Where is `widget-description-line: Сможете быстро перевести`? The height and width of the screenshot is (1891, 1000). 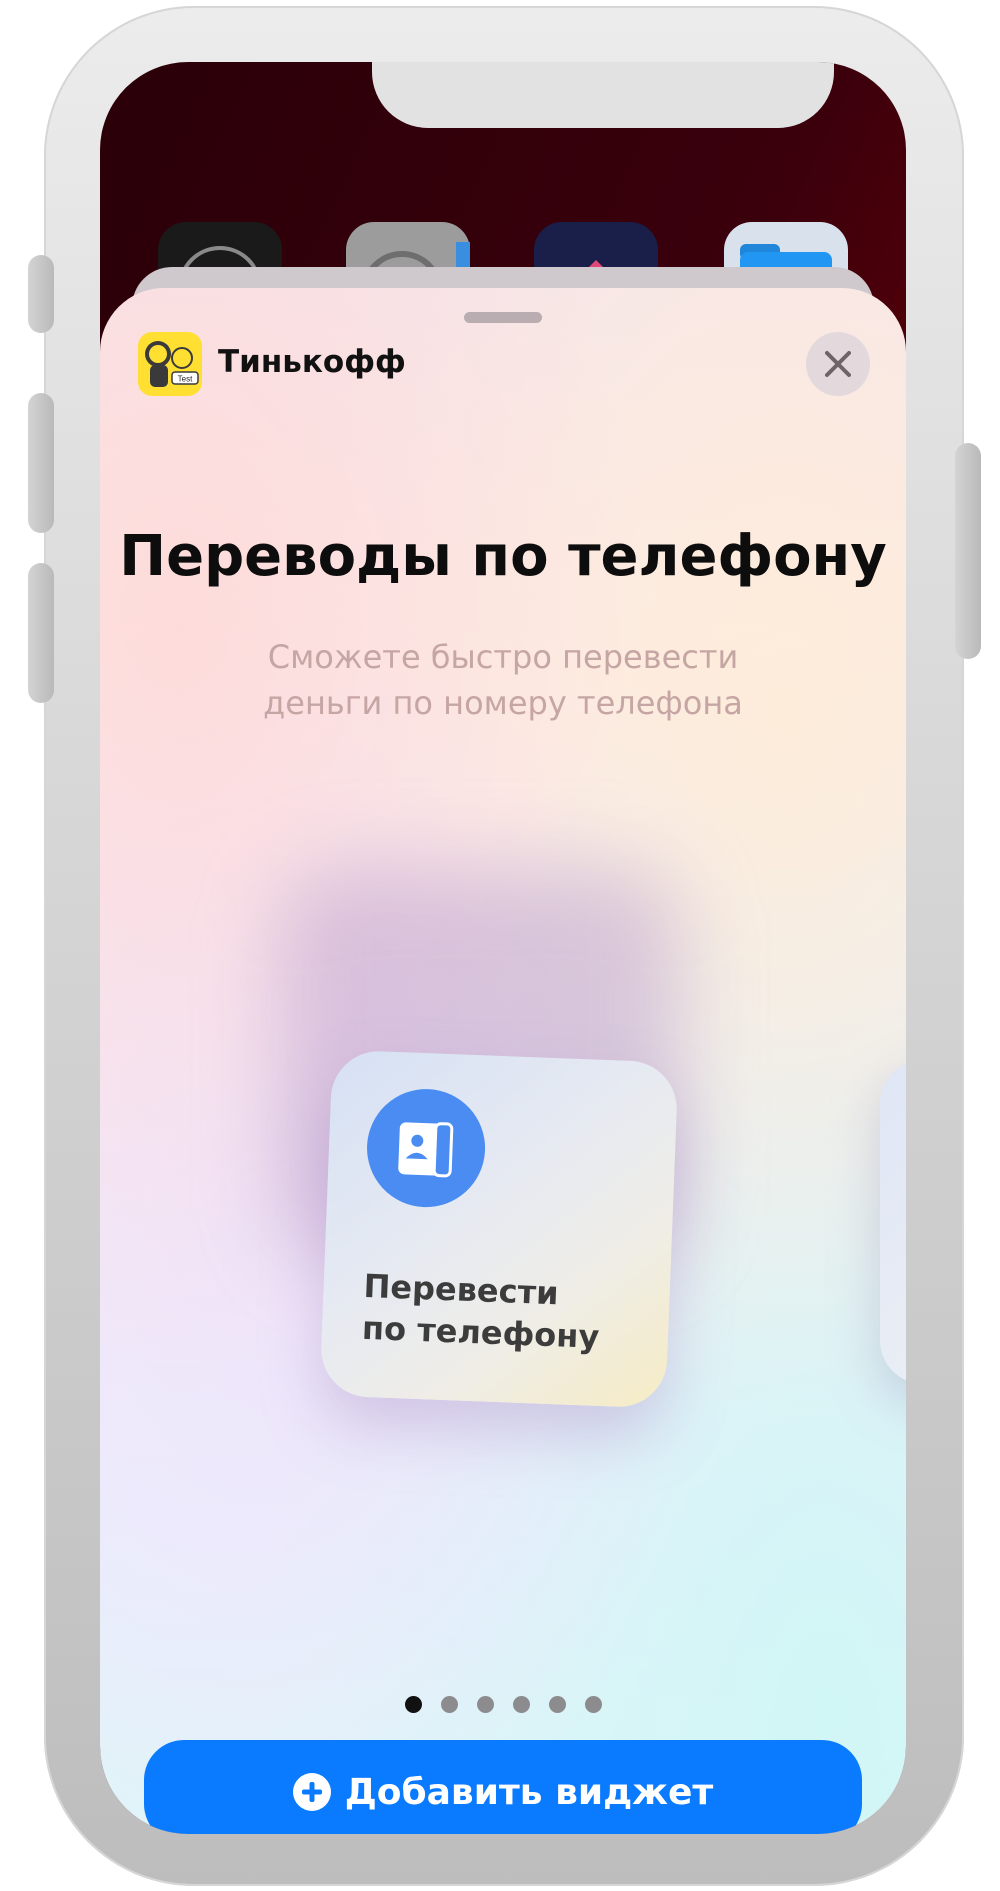
widget-description-line: Сможете быстро перевести is located at coordinates (503, 657).